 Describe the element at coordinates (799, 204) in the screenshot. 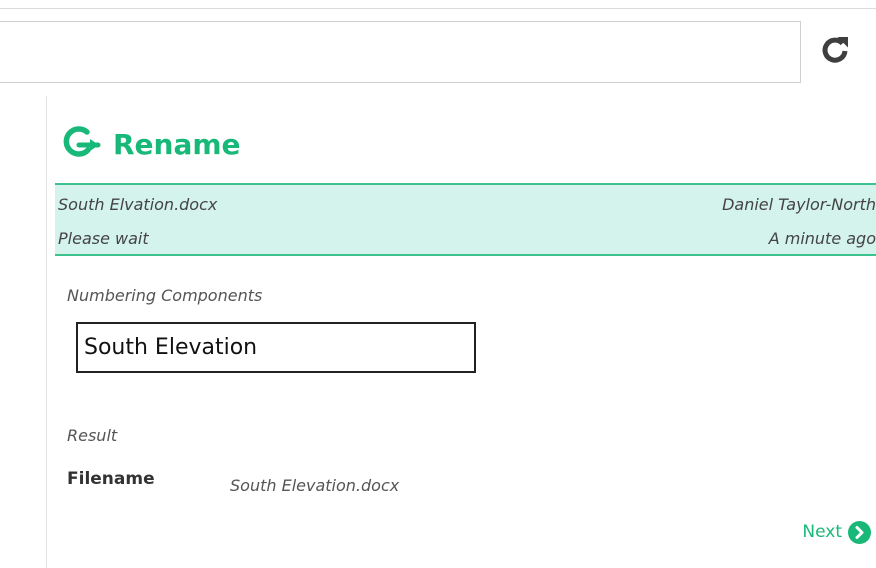

I see `info-author: Daniel Taylor-North` at that location.